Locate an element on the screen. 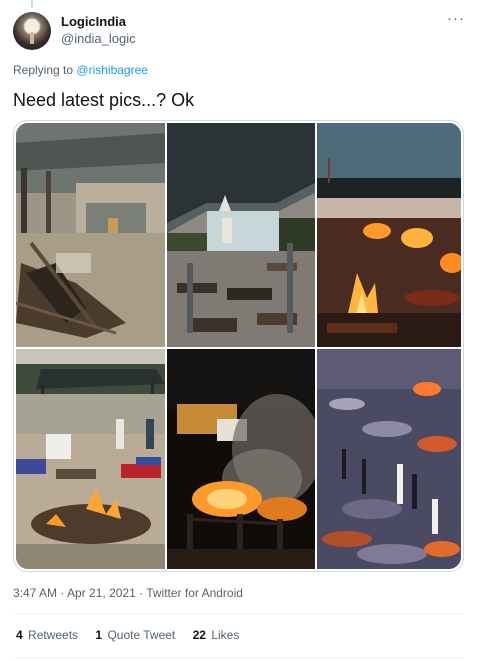  retweets-count: 4 is located at coordinates (19, 635).